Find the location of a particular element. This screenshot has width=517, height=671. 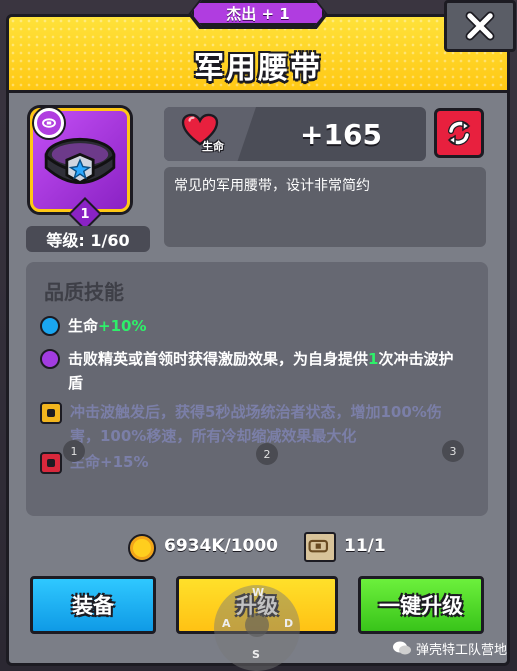

item-description: 常见的军用腰带，设计非常简约 is located at coordinates (325, 207).